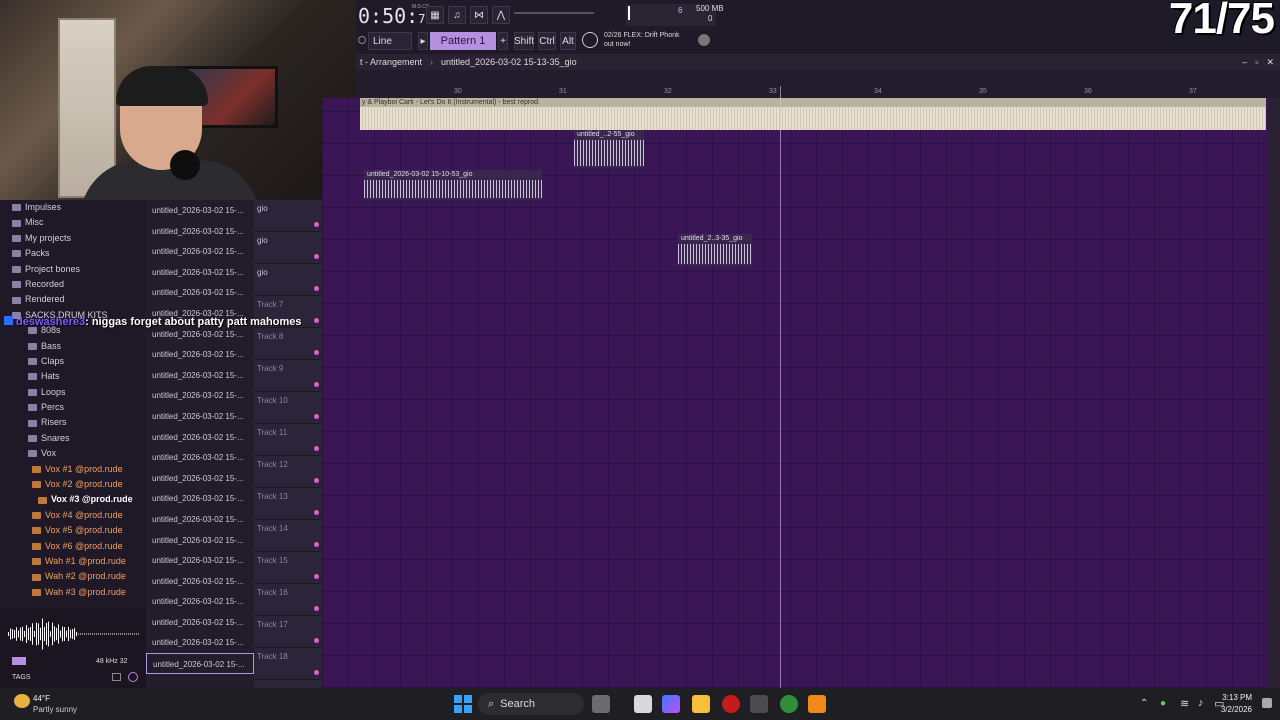  Describe the element at coordinates (73, 515) in the screenshot. I see `browser-item: Vox #4 @prod.rude` at that location.